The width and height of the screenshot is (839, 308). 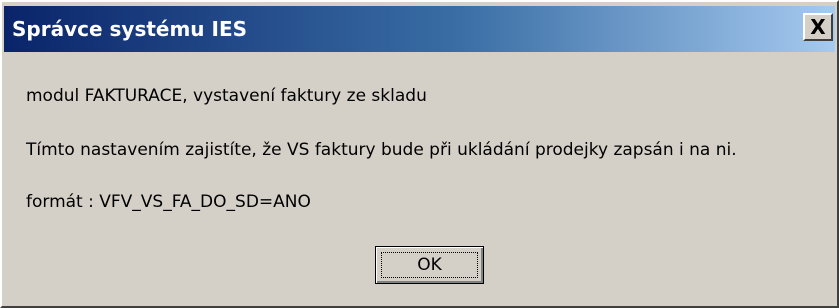 I want to click on ok-button: OK, so click(x=429, y=265).